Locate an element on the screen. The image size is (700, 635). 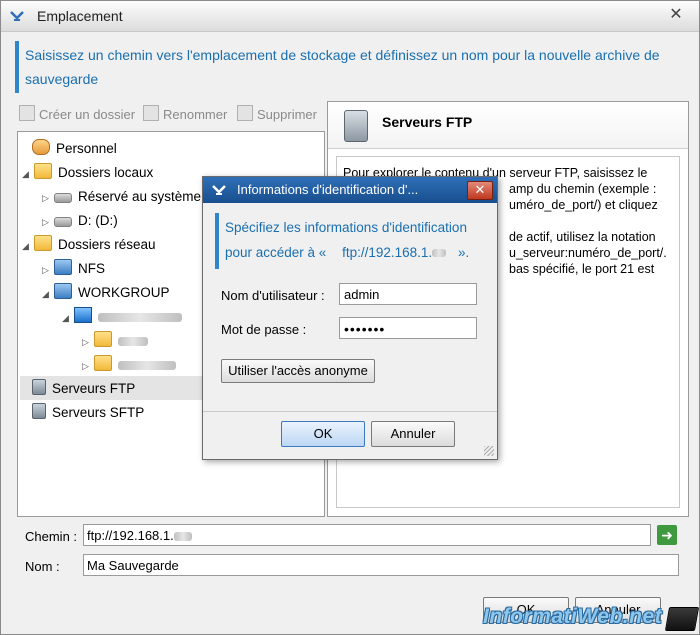
go-arrow-icon: ➜ is located at coordinates (667, 535).